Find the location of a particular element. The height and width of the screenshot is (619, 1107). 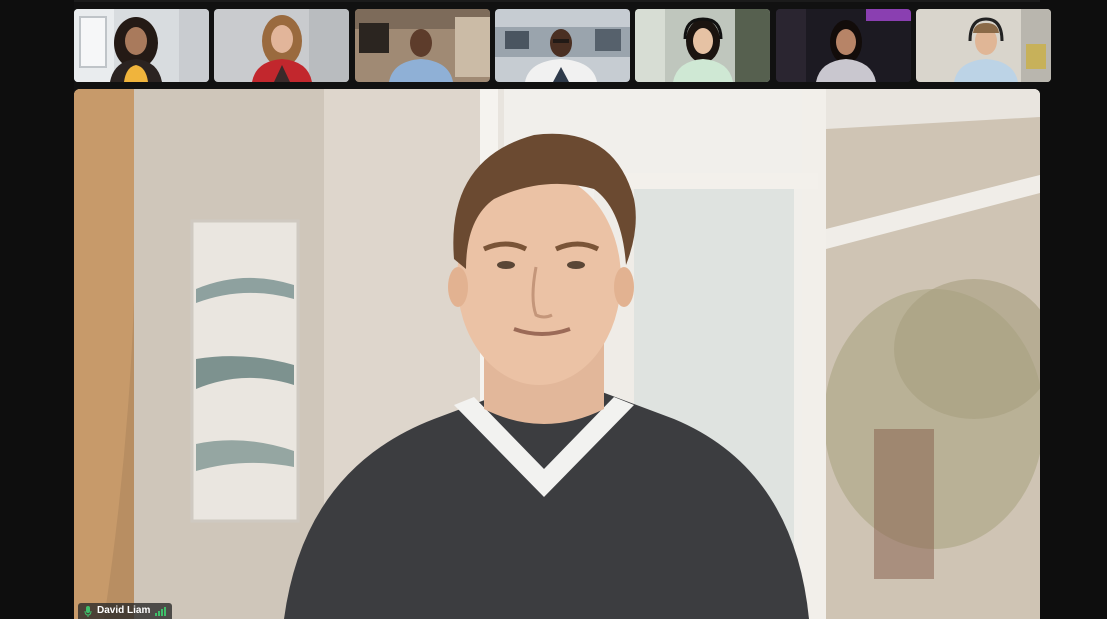

mic-icon is located at coordinates (88, 611).